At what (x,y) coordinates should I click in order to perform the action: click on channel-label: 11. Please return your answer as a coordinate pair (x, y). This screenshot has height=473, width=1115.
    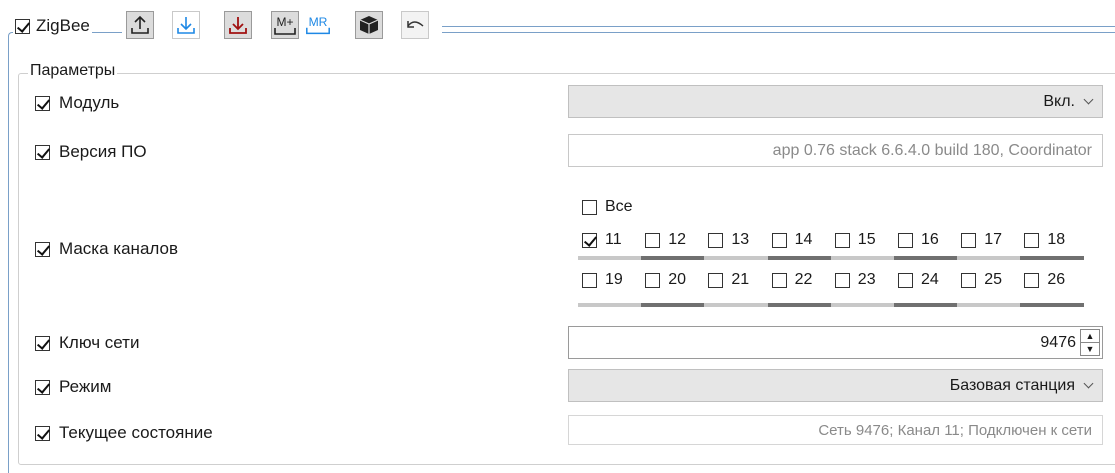
    Looking at the image, I should click on (613, 239).